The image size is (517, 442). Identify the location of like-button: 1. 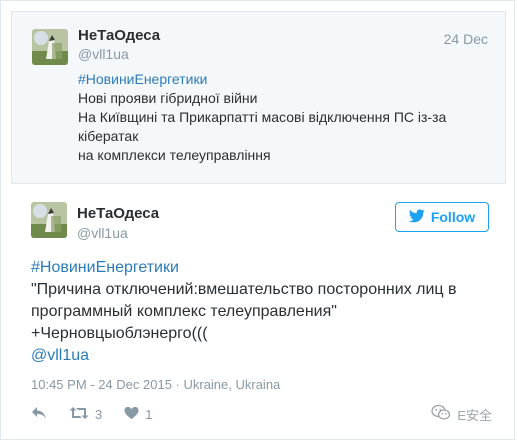
(138, 414).